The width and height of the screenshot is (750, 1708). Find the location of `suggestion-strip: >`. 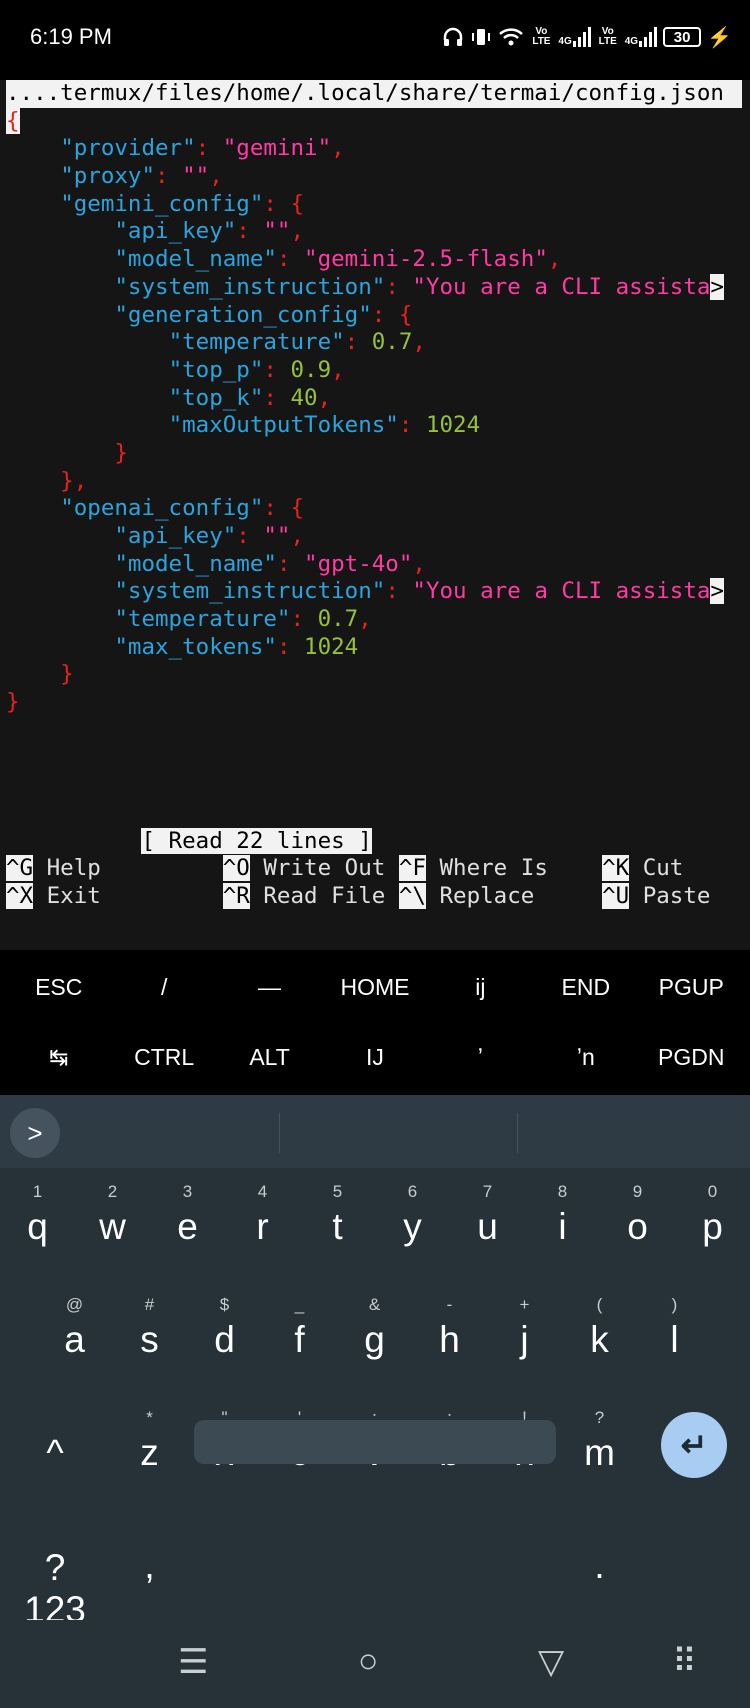

suggestion-strip: > is located at coordinates (375, 1131).